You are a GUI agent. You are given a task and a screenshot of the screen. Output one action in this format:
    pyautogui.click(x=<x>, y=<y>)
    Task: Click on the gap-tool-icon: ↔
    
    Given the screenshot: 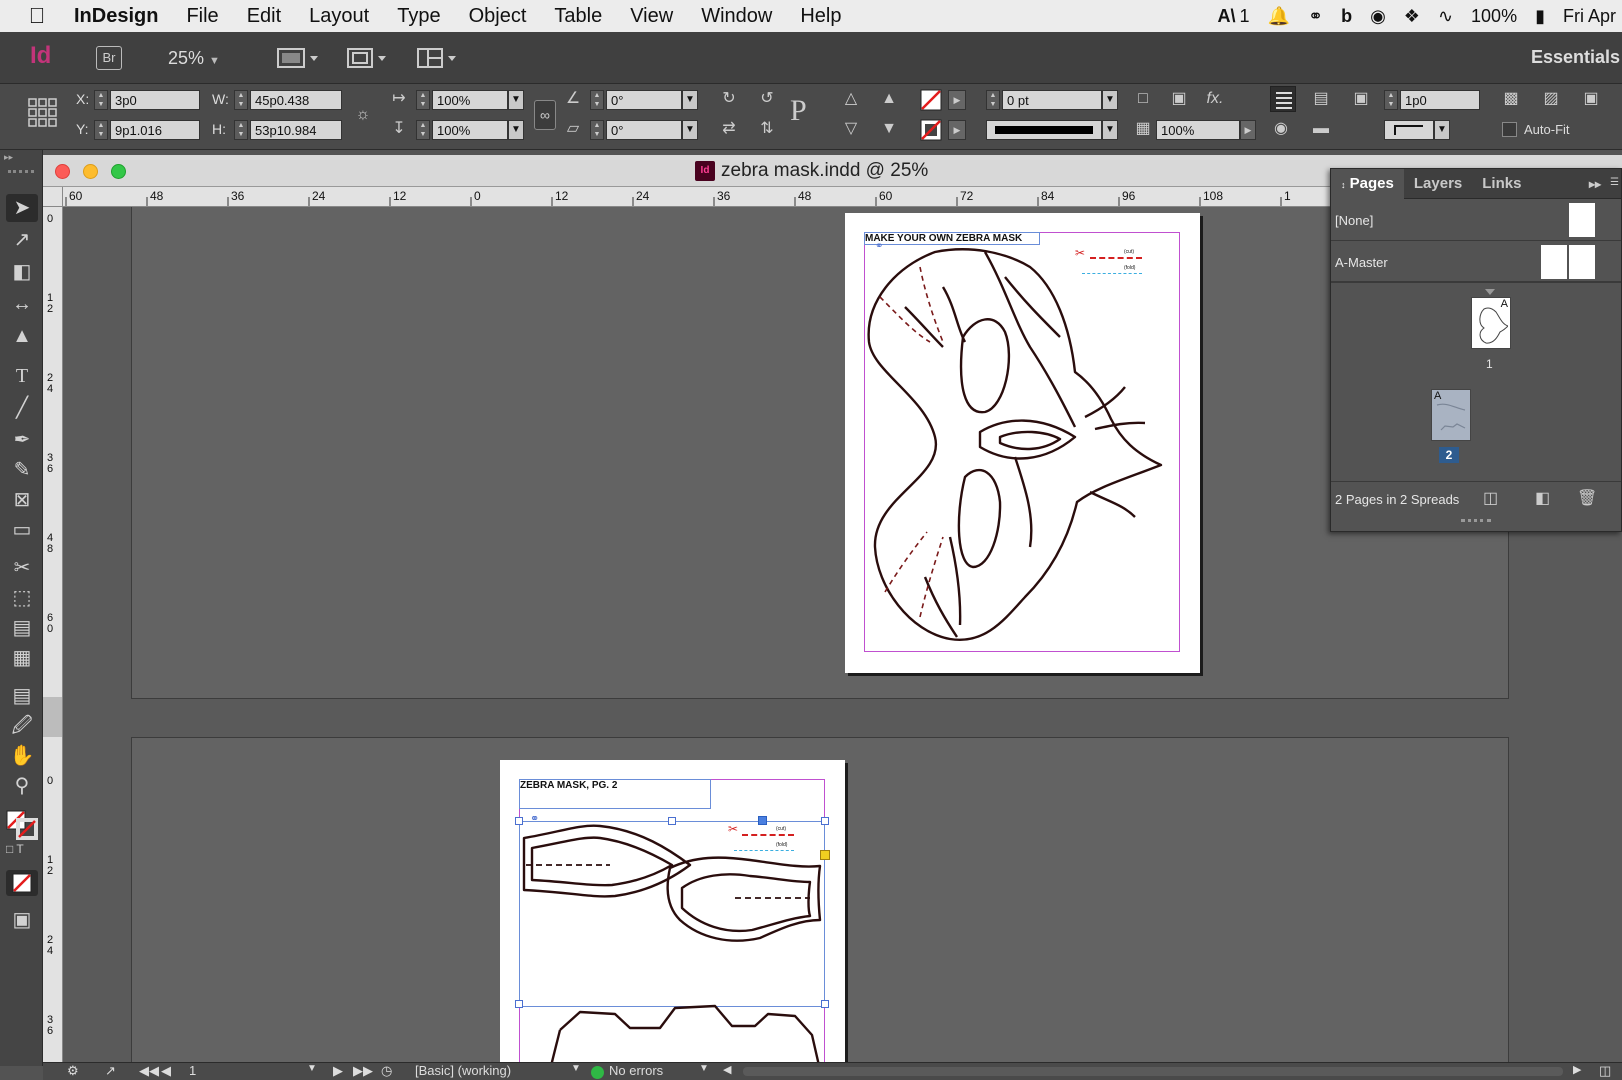 What is the action you would take?
    pyautogui.click(x=22, y=304)
    